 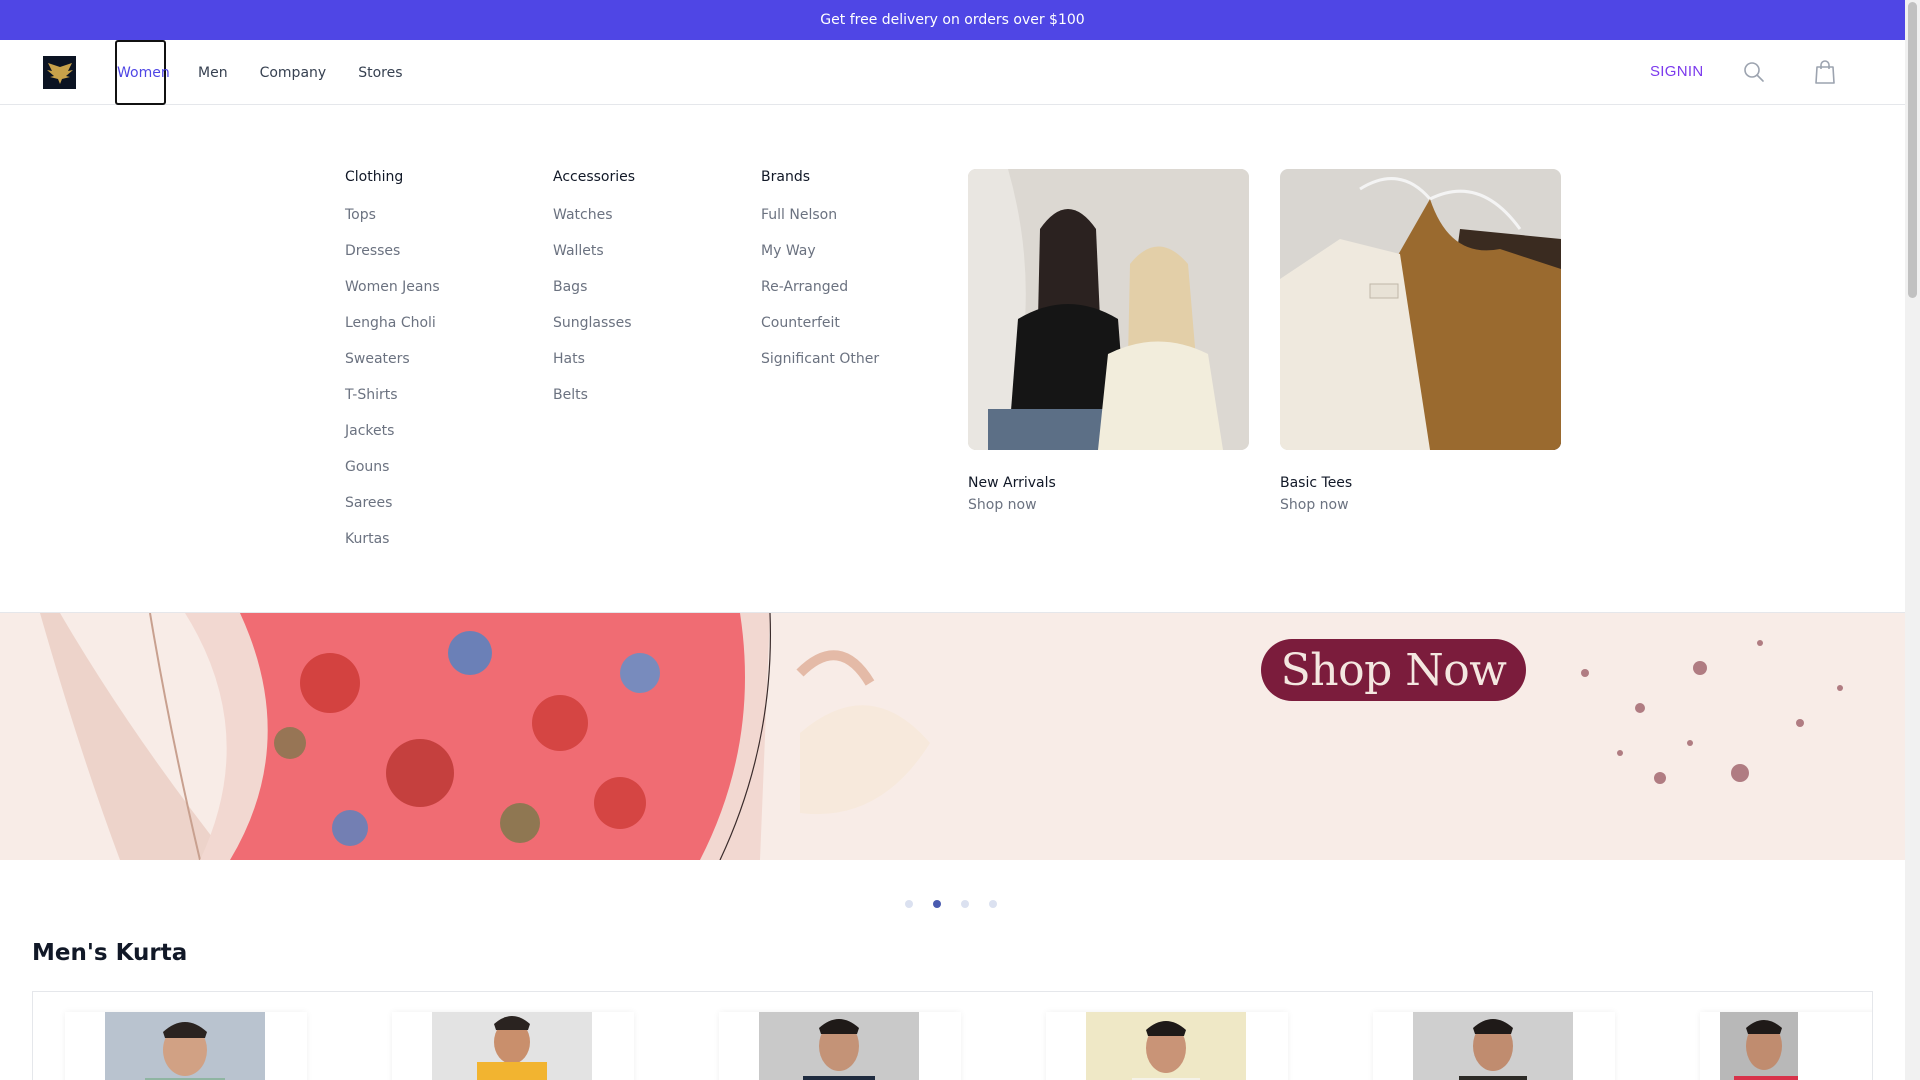 What do you see at coordinates (951, 904) in the screenshot?
I see `carousel-indicators` at bounding box center [951, 904].